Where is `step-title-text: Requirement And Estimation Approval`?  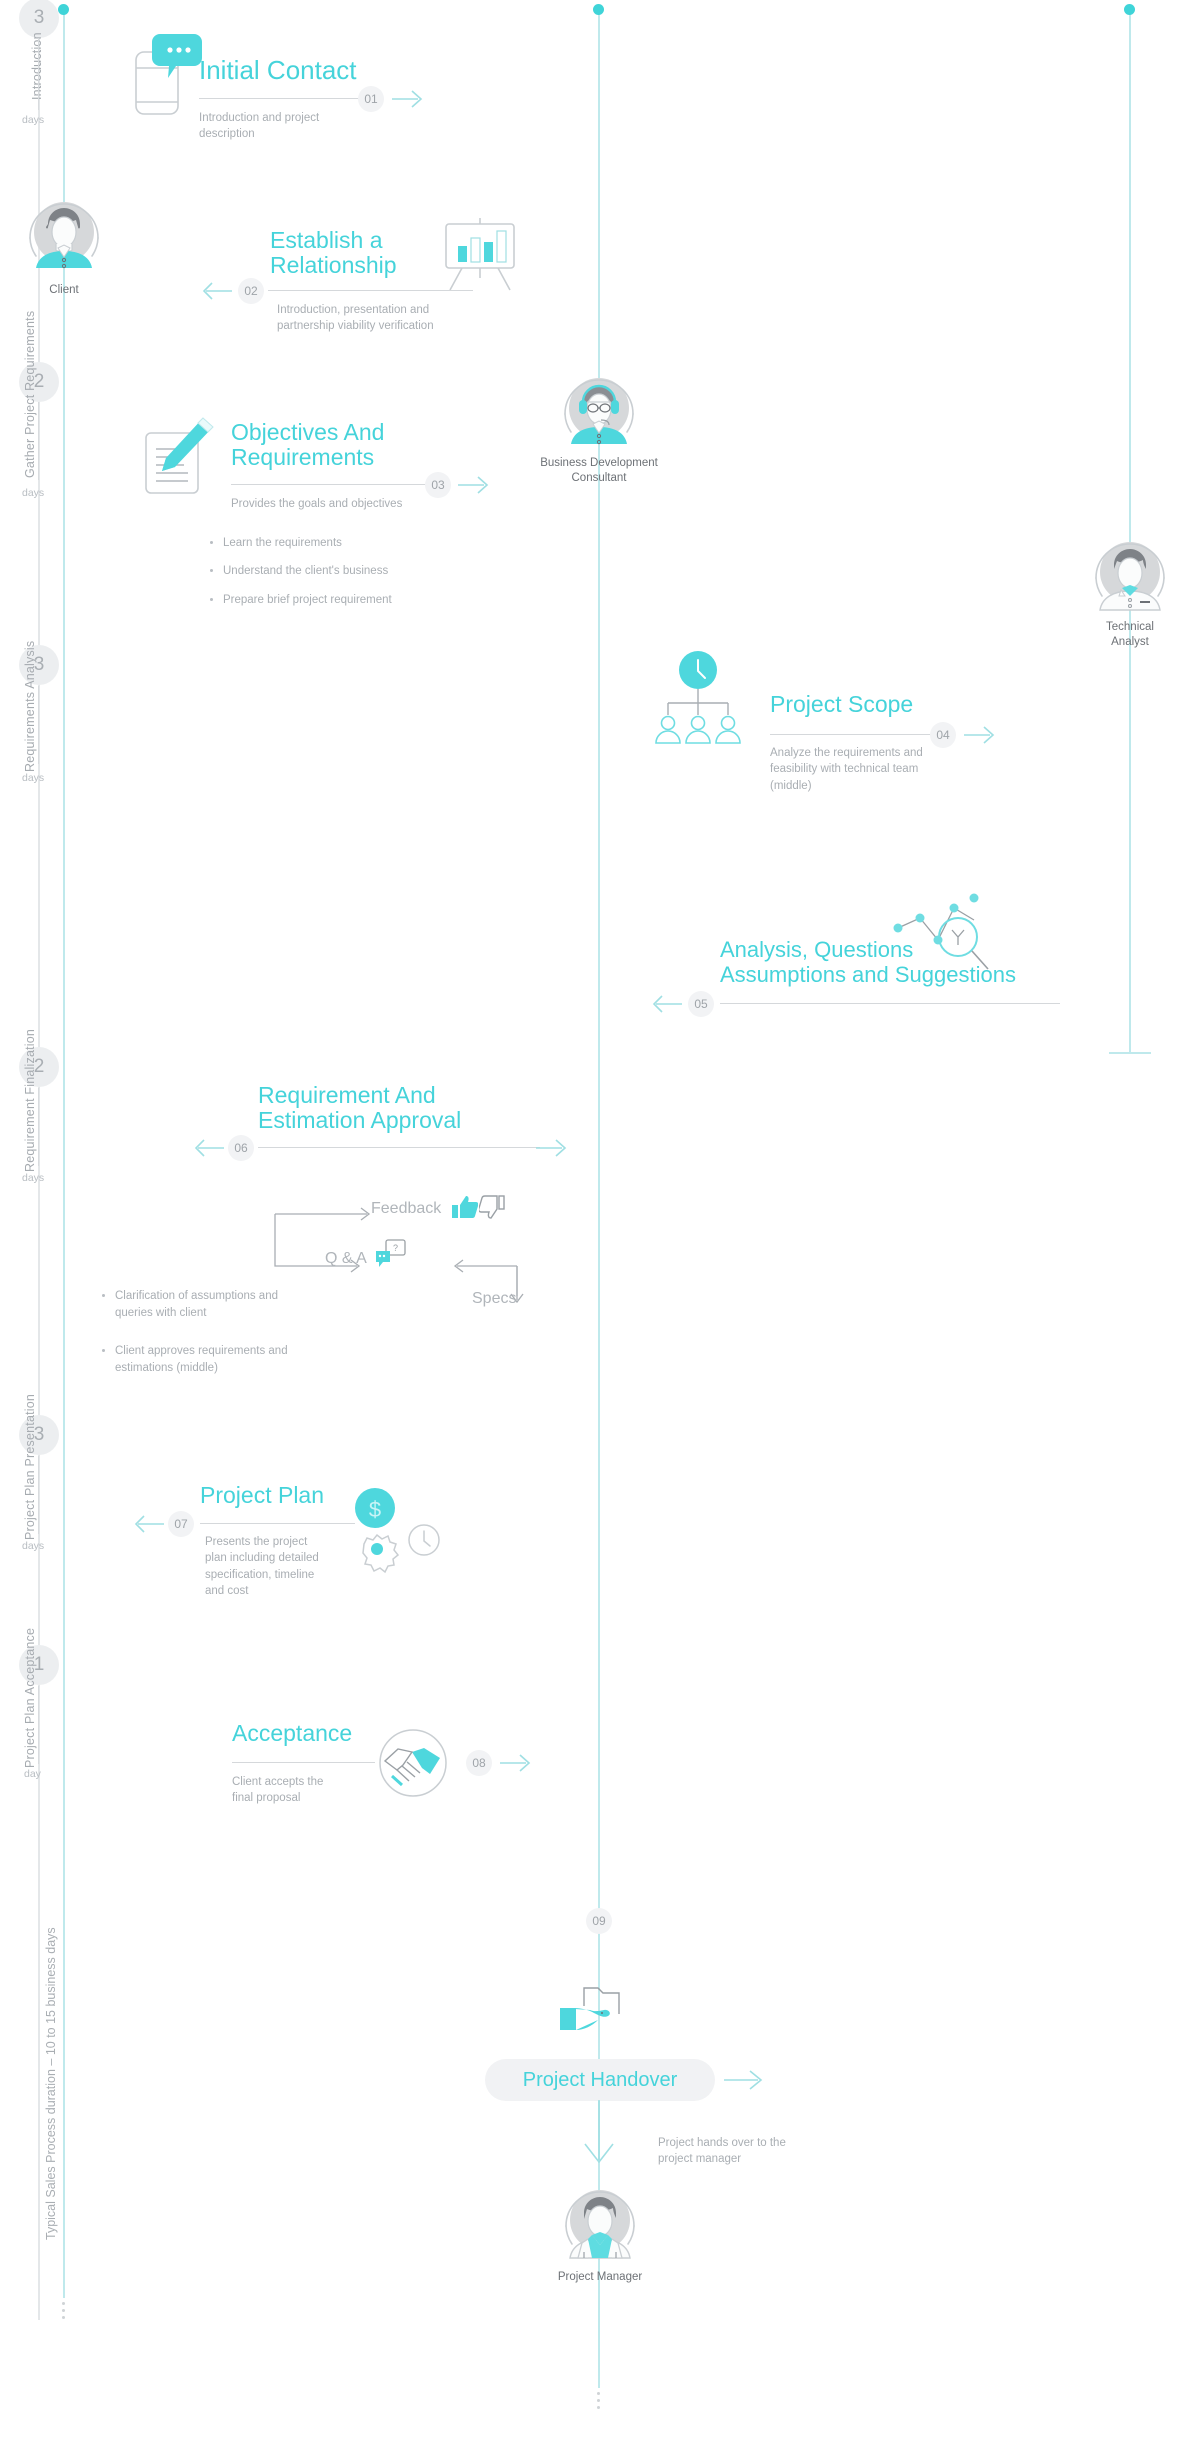
step-title-text: Requirement And Estimation Approval is located at coordinates (360, 1107).